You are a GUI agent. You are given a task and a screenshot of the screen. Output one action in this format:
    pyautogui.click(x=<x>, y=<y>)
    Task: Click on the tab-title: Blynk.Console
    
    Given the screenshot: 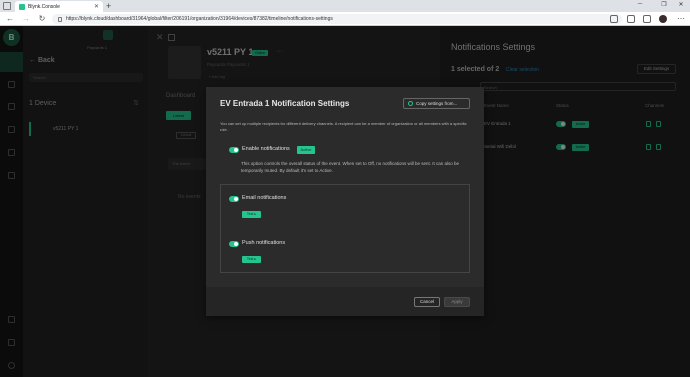 What is the action you would take?
    pyautogui.click(x=44, y=6)
    